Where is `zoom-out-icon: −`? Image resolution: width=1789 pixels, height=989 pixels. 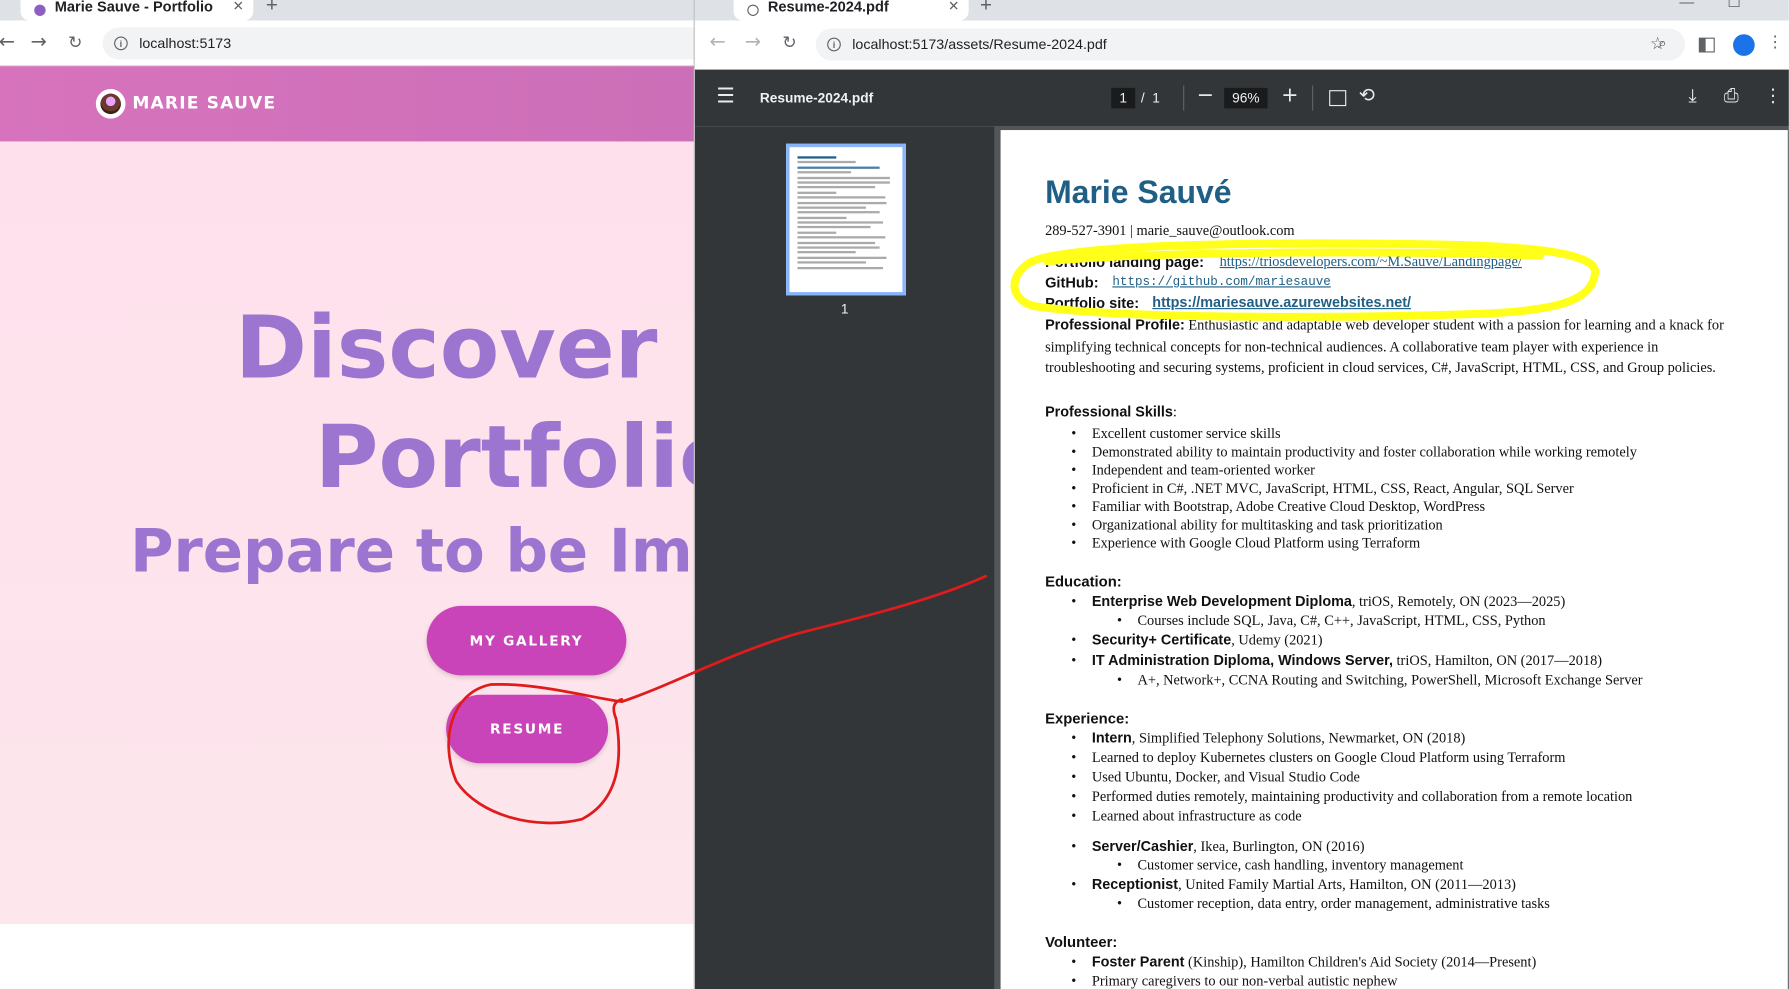 zoom-out-icon: − is located at coordinates (1205, 95).